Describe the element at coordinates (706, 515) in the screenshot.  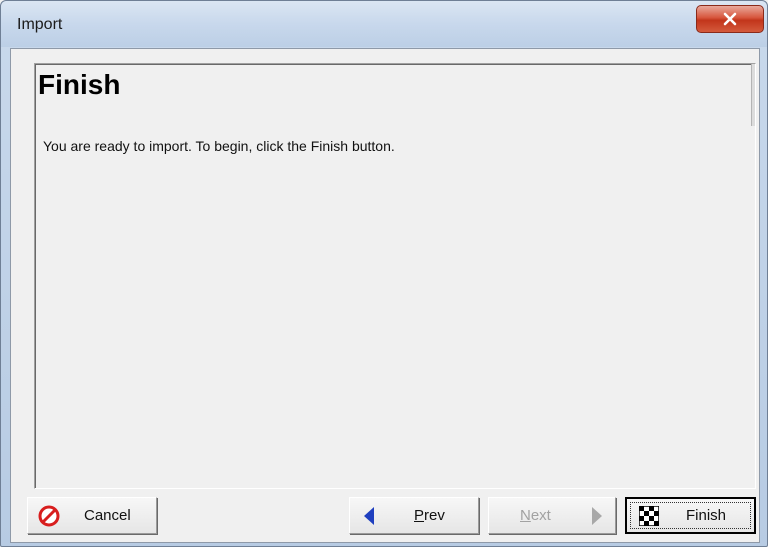
I see `finish-label: Finish` at that location.